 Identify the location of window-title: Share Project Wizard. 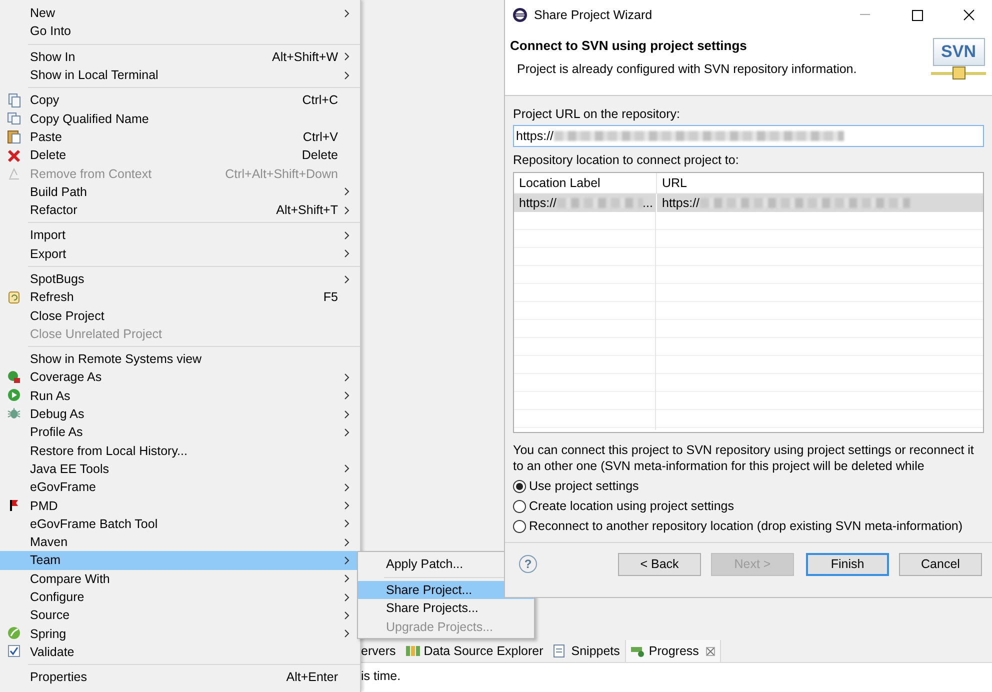
(593, 15).